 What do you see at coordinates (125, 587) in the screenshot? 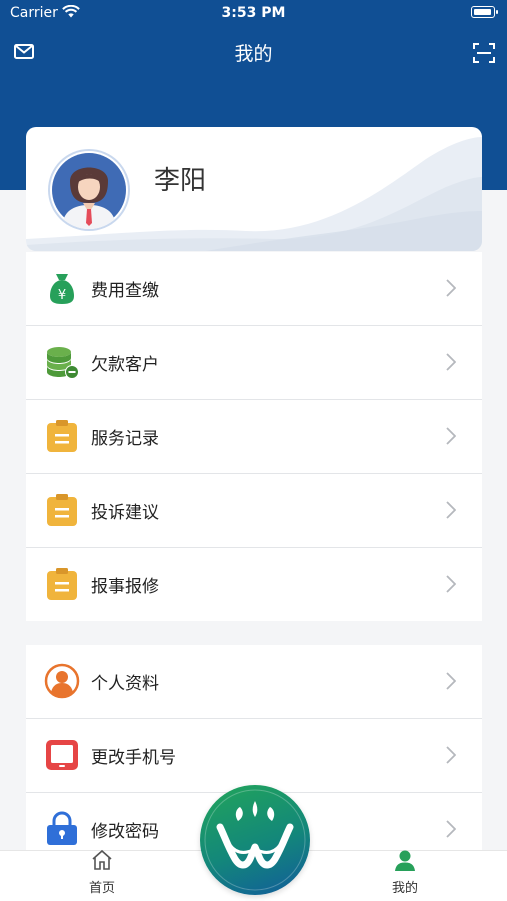
I see `menu-item-label: 报事报修` at bounding box center [125, 587].